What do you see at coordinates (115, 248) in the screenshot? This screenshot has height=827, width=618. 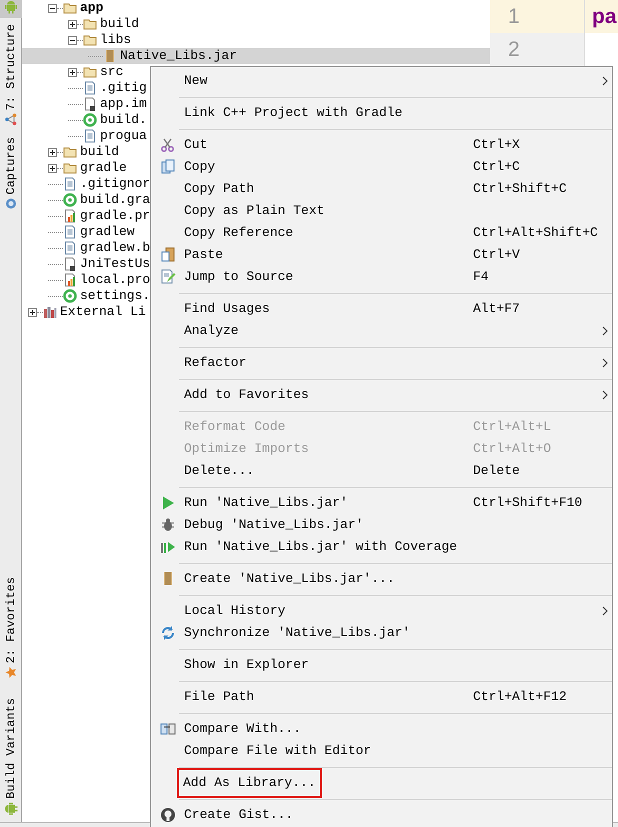 I see `tree-item-label: gradlew.b` at bounding box center [115, 248].